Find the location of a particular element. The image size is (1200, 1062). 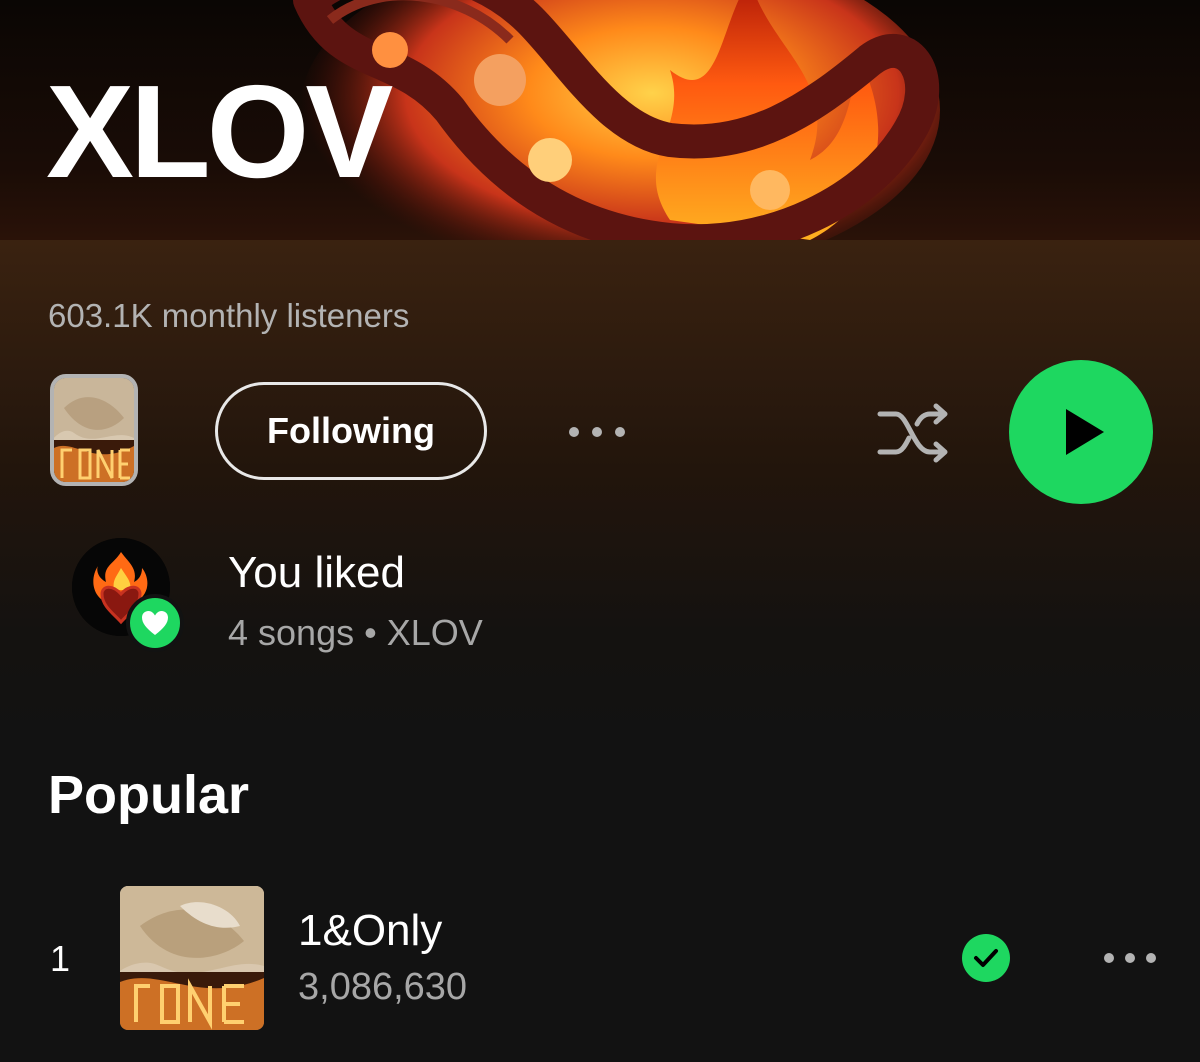

artist-preview-thumbnail is located at coordinates (94, 430).